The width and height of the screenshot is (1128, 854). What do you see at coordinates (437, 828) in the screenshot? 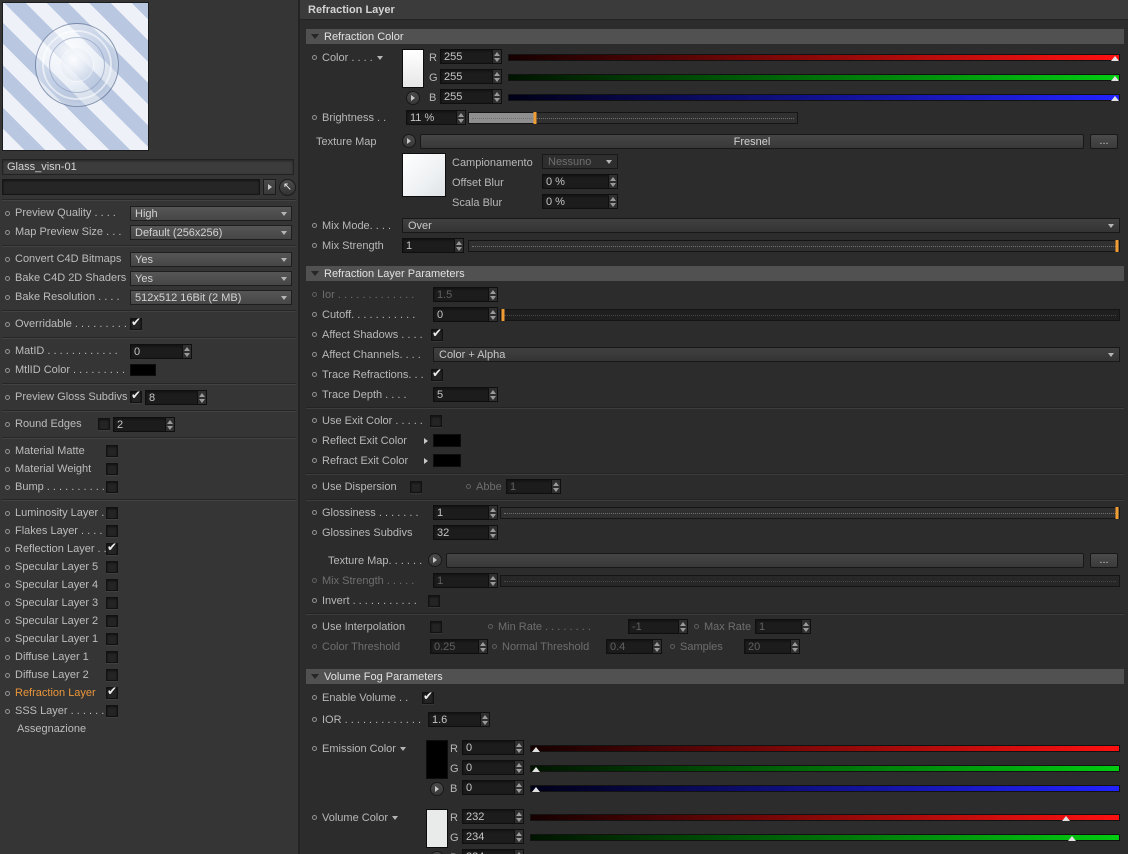
I see `volume-color-swatch` at bounding box center [437, 828].